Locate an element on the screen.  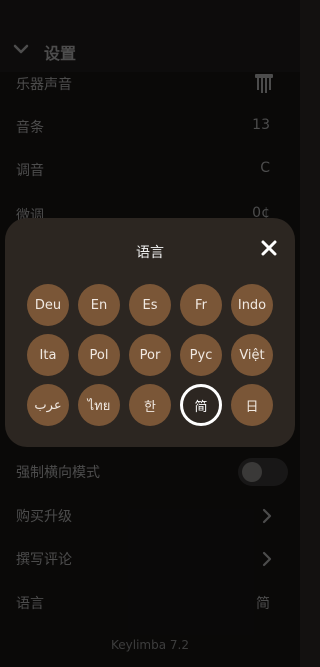
close-icon is located at coordinates (269, 248).